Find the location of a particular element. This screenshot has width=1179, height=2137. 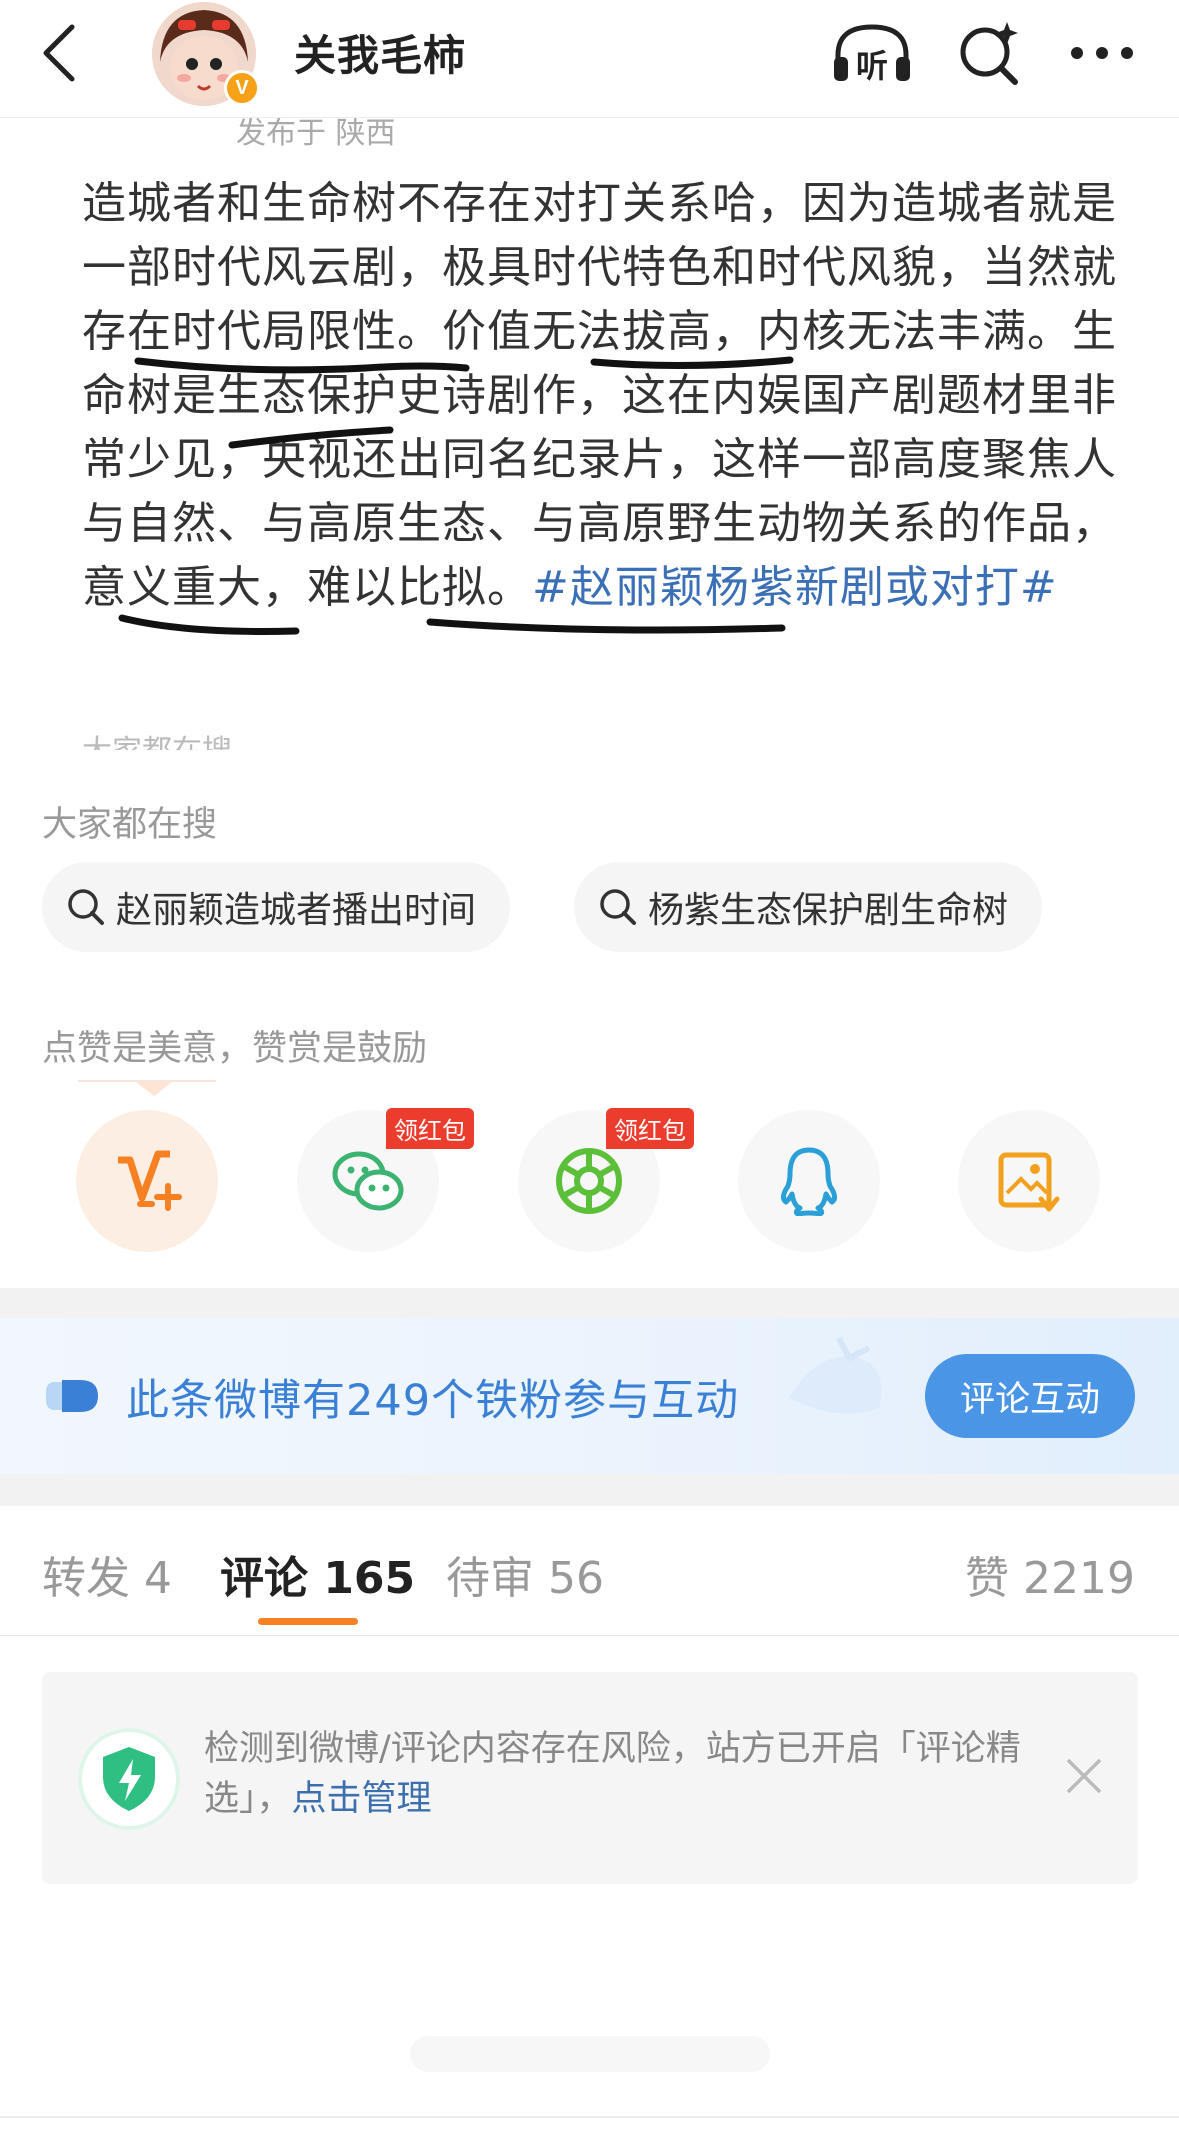

tab-repost: 转发 4 is located at coordinates (107, 1574).